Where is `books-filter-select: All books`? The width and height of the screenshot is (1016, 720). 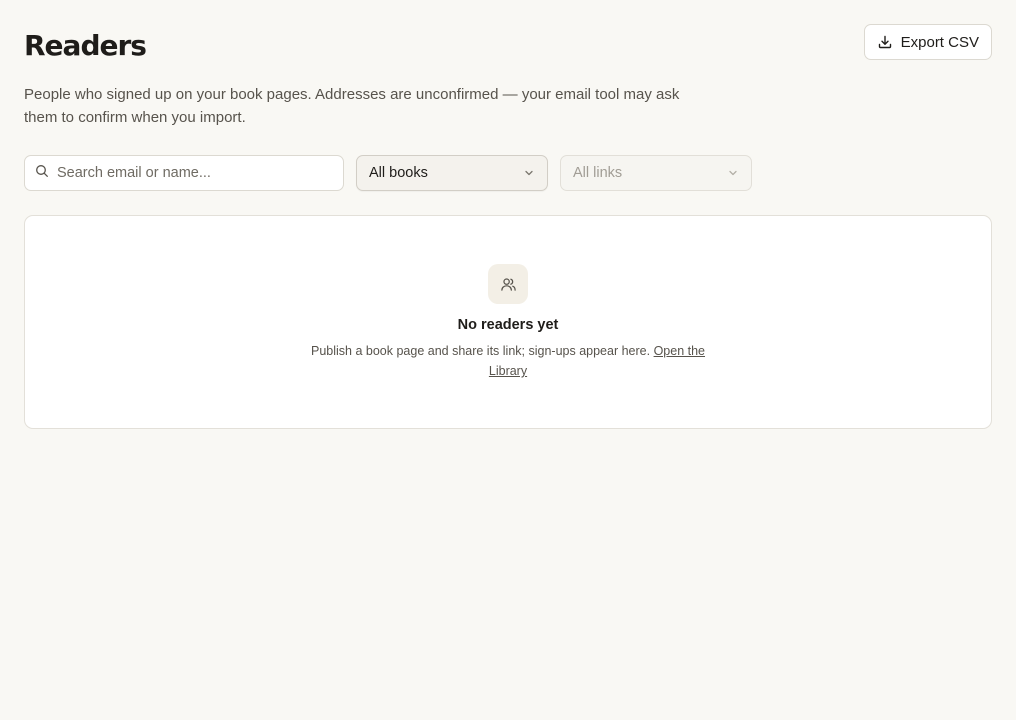 books-filter-select: All books is located at coordinates (452, 173).